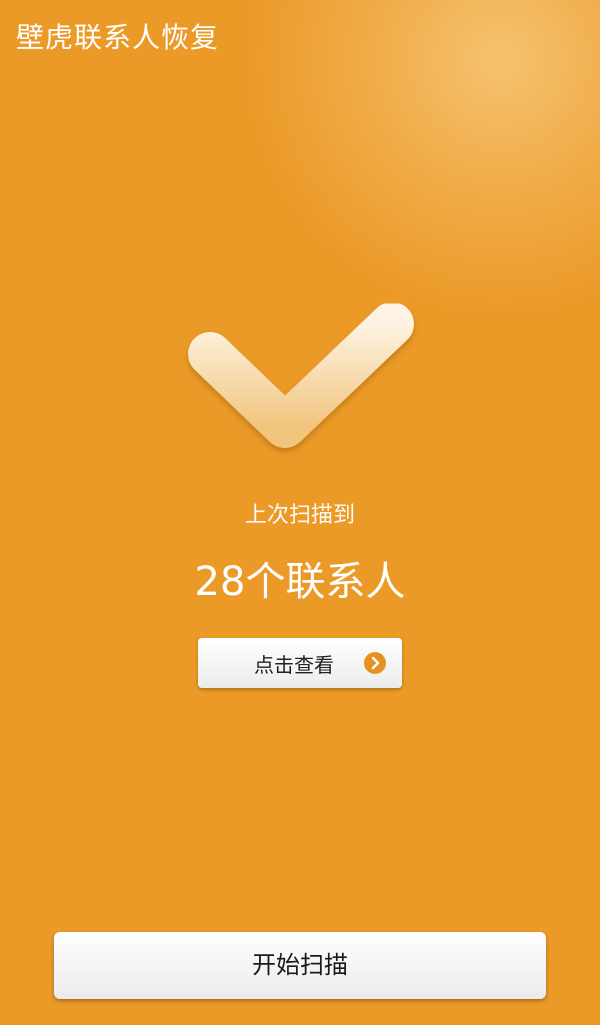 The image size is (600, 1025). I want to click on contact-count: 28个联系人, so click(300, 582).